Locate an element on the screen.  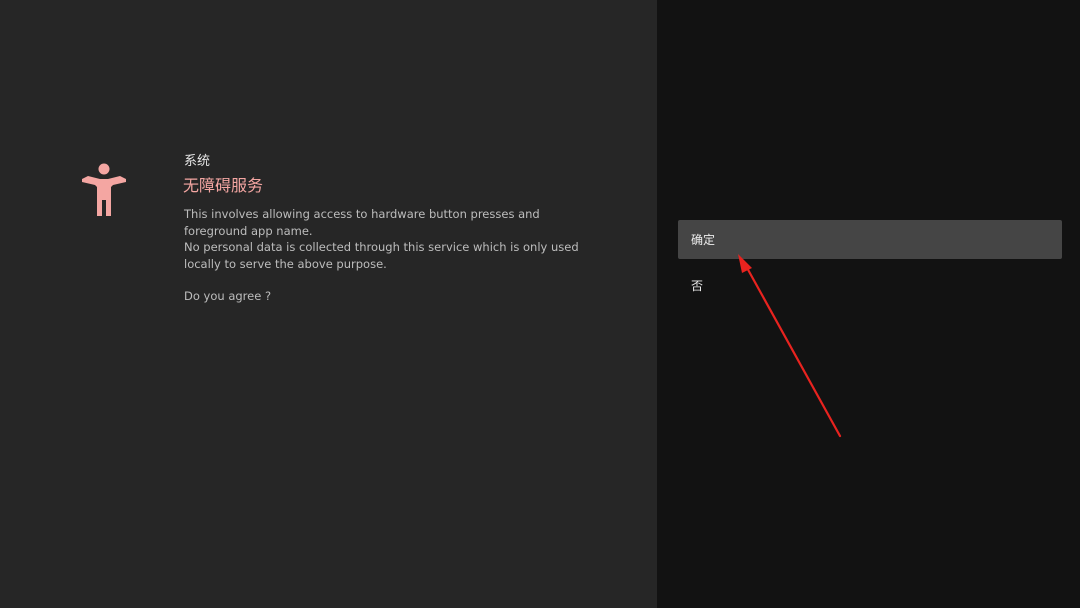
confirm-option-label: 确定 is located at coordinates (703, 240).